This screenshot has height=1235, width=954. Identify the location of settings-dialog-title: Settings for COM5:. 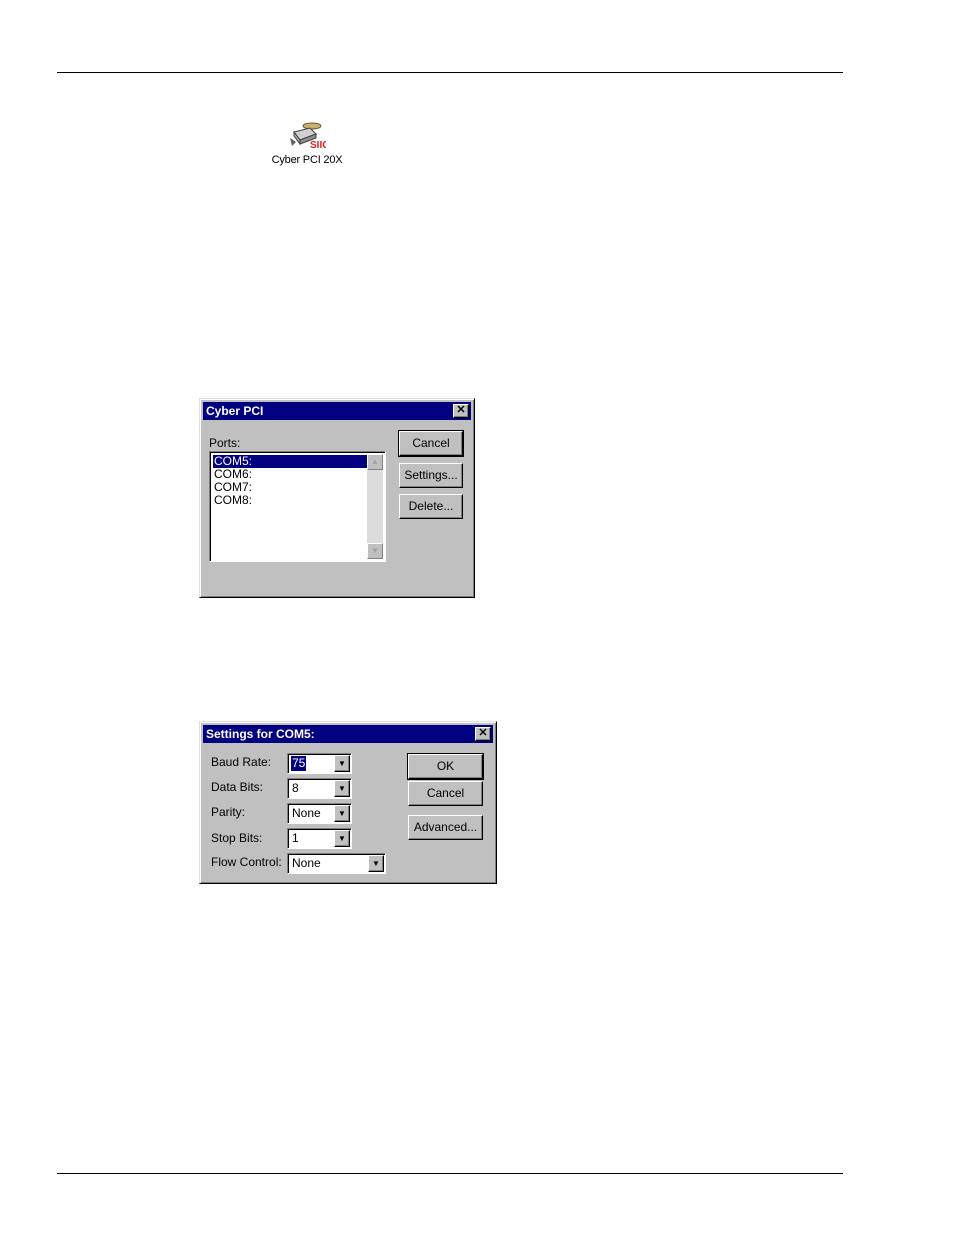
(260, 734).